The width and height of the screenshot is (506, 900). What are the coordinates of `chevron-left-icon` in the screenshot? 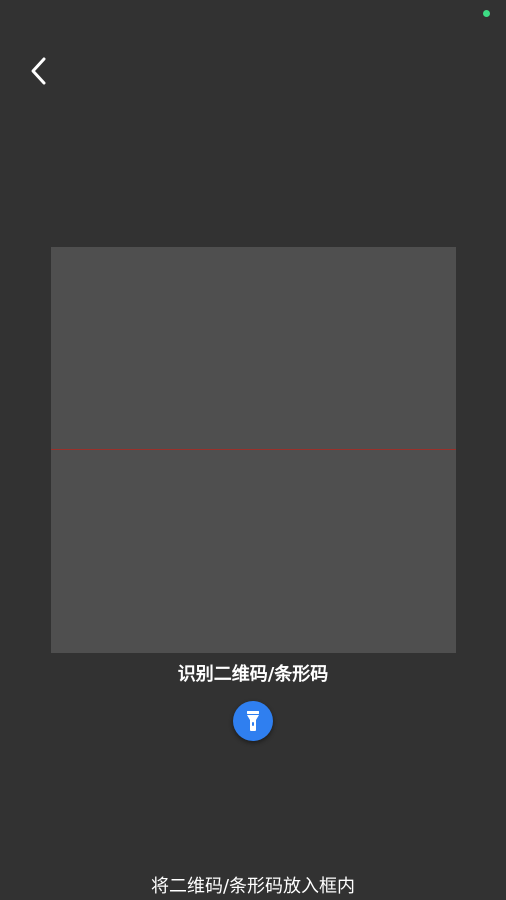 It's located at (38, 71).